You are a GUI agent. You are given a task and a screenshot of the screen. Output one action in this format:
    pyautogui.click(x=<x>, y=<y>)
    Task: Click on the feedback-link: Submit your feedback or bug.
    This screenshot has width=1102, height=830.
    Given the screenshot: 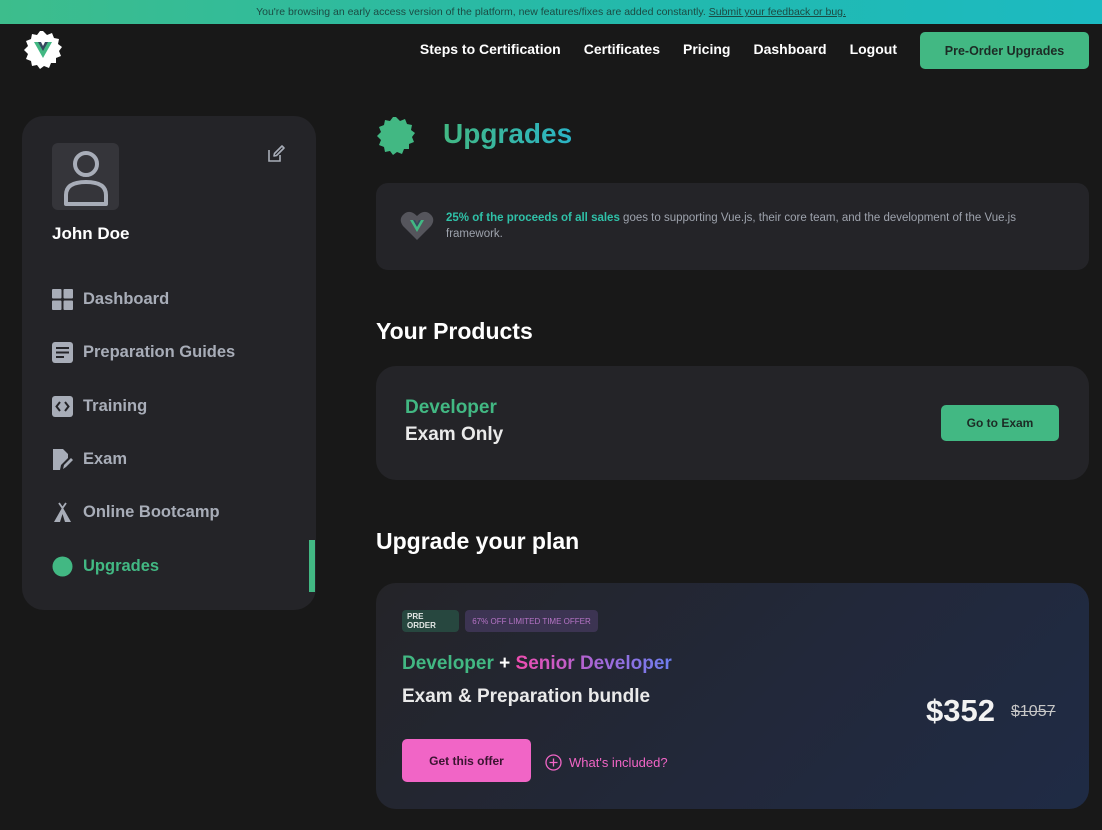 What is the action you would take?
    pyautogui.click(x=777, y=12)
    